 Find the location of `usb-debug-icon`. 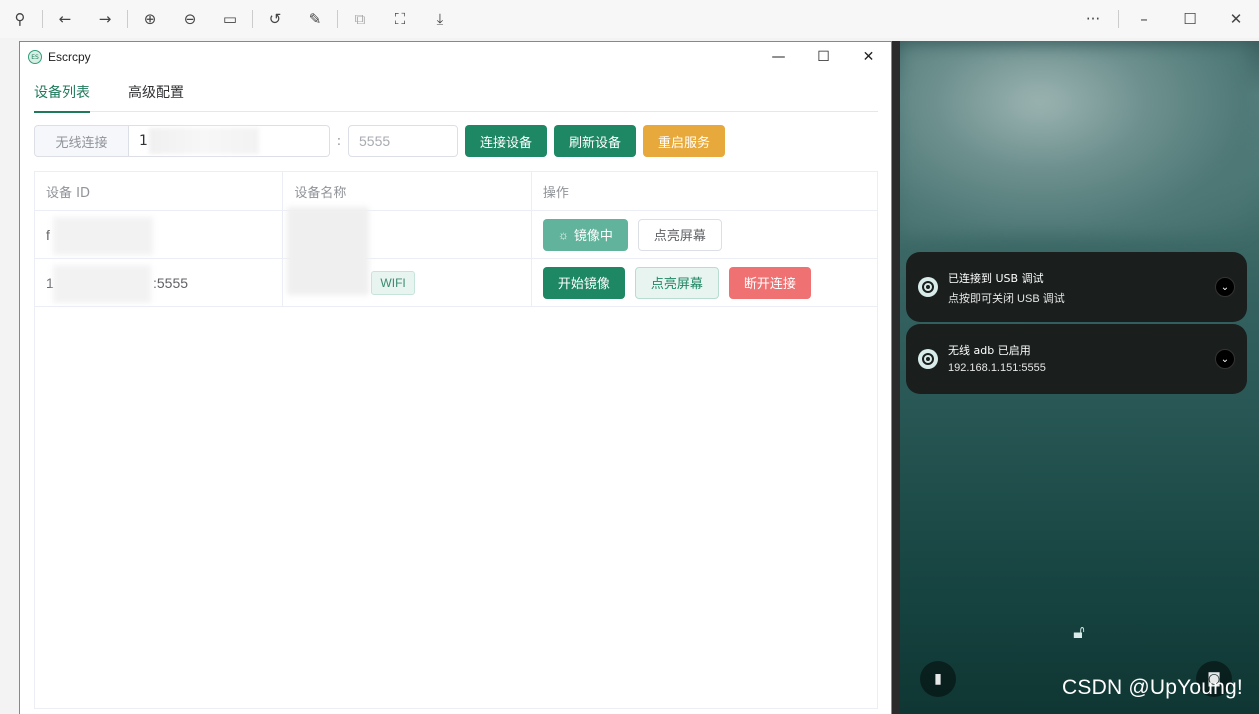

usb-debug-icon is located at coordinates (928, 287).